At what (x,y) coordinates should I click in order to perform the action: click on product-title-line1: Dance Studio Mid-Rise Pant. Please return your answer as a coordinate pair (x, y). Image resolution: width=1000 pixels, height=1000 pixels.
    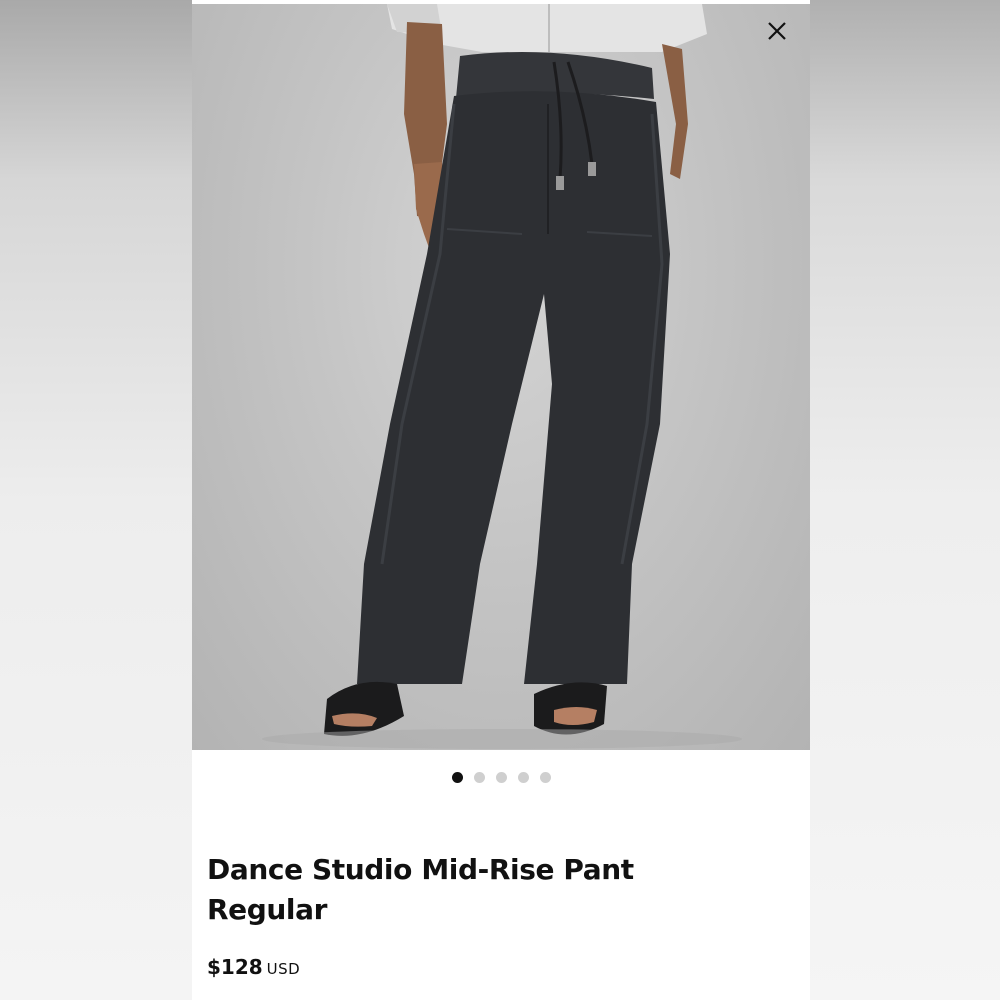
    Looking at the image, I should click on (420, 869).